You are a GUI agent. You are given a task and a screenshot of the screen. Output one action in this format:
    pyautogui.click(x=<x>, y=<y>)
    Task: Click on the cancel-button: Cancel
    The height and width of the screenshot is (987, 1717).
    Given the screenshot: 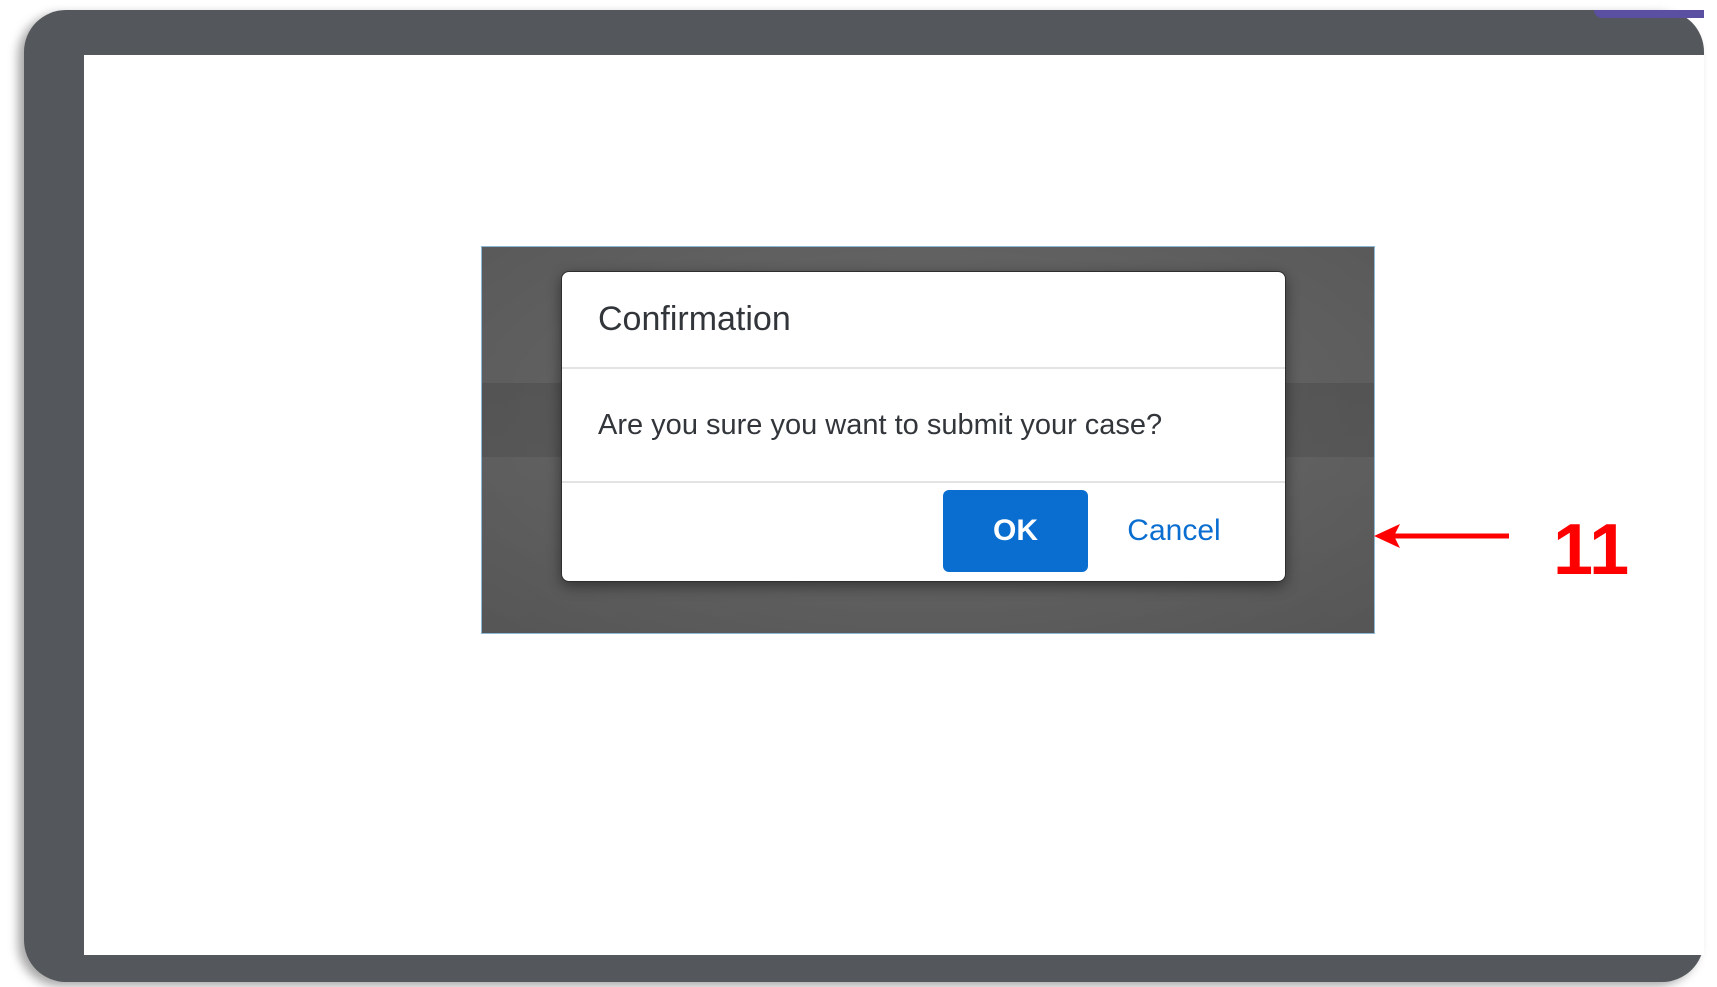 What is the action you would take?
    pyautogui.click(x=1174, y=531)
    